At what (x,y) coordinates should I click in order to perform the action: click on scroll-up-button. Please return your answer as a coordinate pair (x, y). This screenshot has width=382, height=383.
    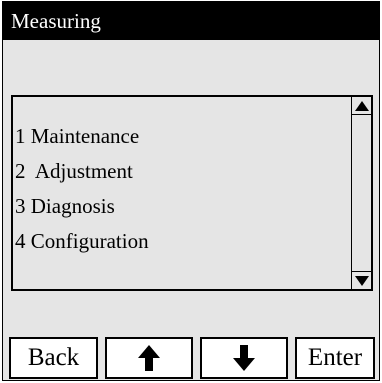
    Looking at the image, I should click on (361, 106).